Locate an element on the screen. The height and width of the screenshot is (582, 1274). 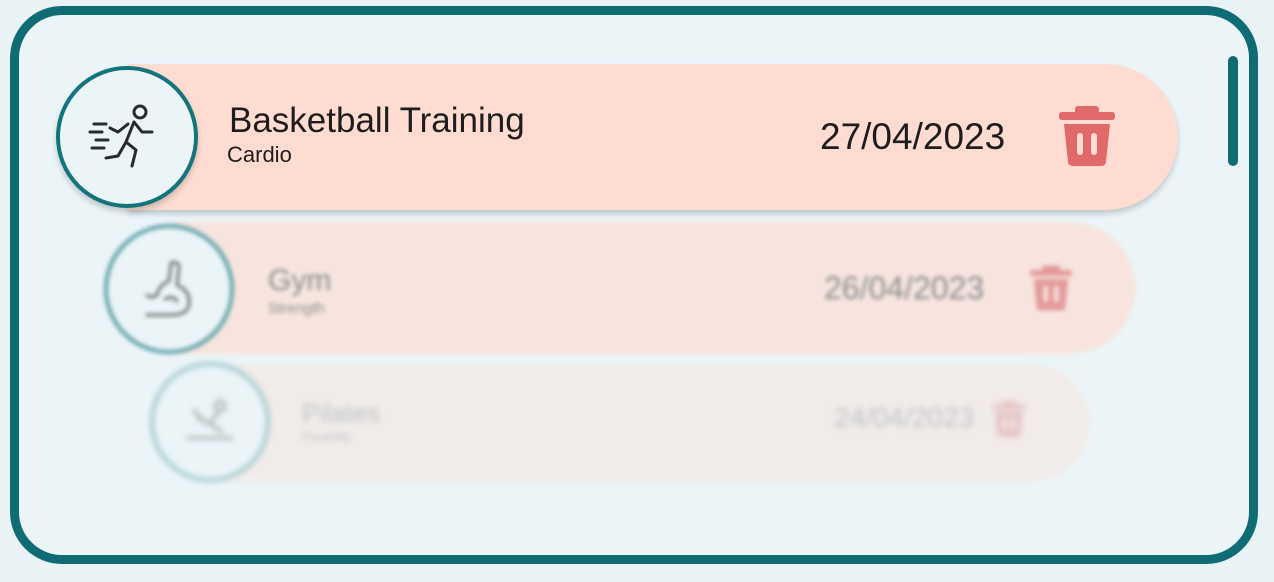
flexed-arm-icon is located at coordinates (169, 289).